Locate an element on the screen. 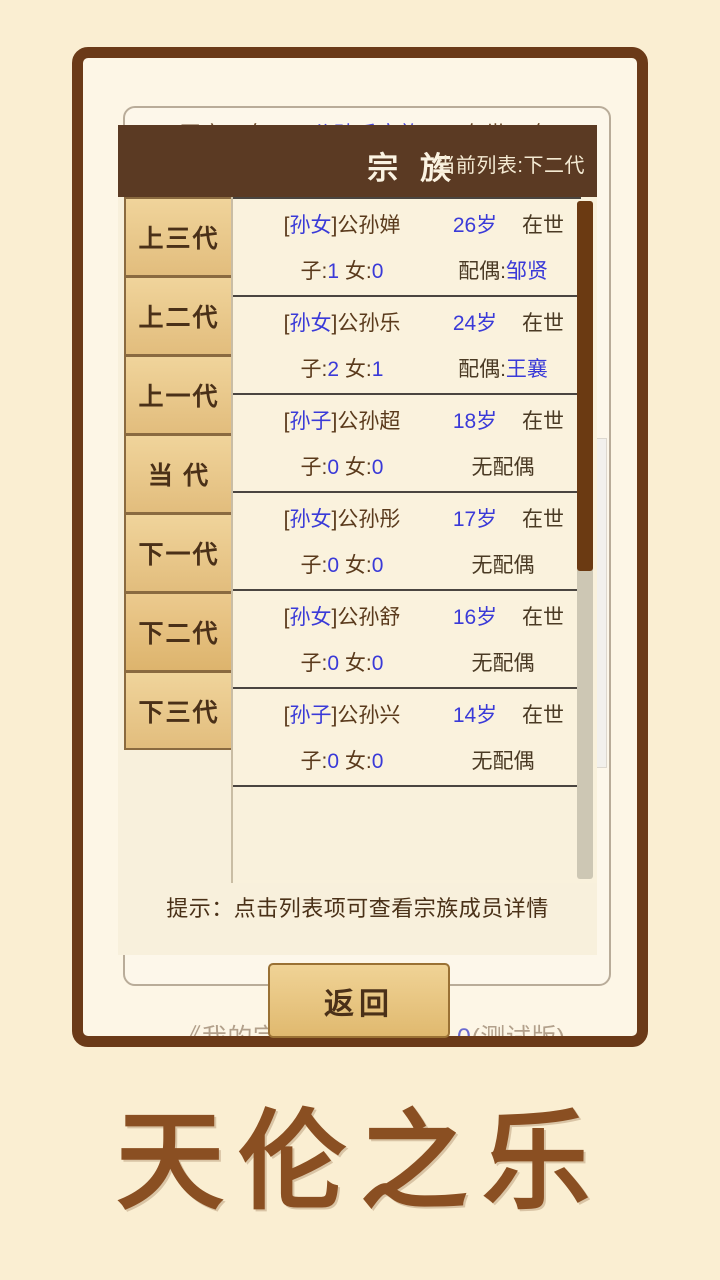 The height and width of the screenshot is (1280, 720). generation-tab-down-2: 下二代 is located at coordinates (179, 631).